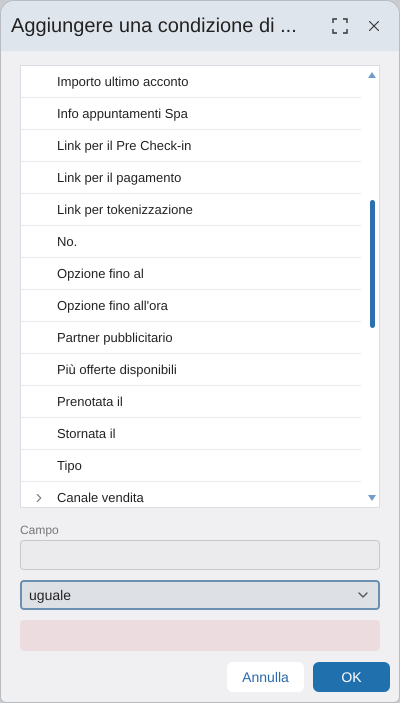  Describe the element at coordinates (372, 498) in the screenshot. I see `scroll-down-icon` at that location.